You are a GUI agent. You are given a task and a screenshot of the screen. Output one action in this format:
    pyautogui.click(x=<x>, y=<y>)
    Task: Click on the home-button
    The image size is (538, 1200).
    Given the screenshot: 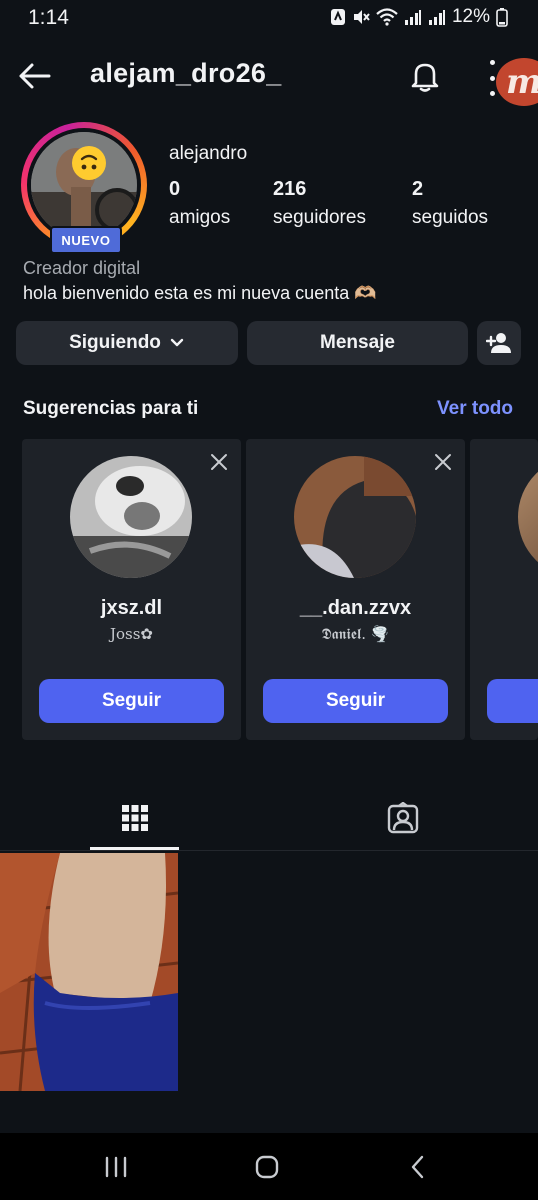 What is the action you would take?
    pyautogui.click(x=267, y=1167)
    